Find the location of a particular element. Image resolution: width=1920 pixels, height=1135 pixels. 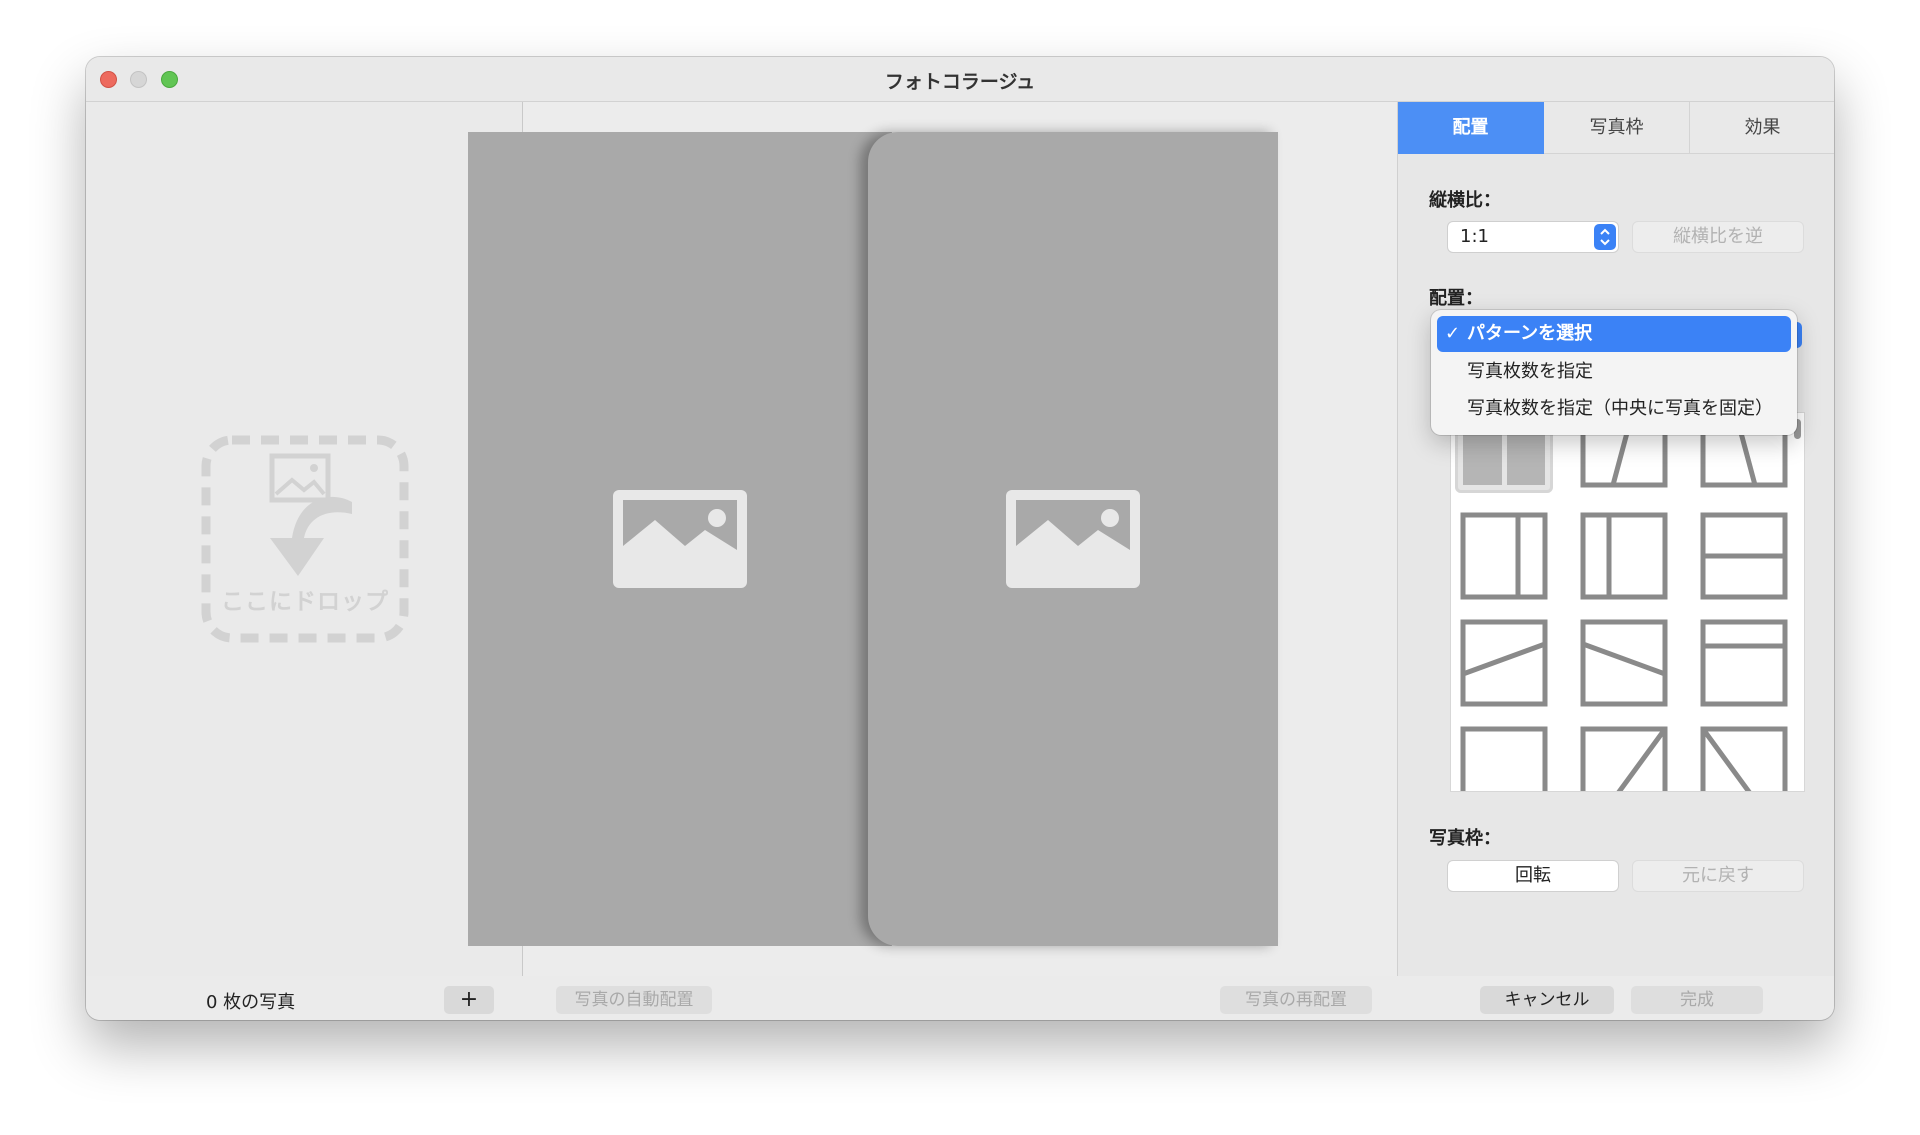

pattern-vertical-left is located at coordinates (1624, 560).